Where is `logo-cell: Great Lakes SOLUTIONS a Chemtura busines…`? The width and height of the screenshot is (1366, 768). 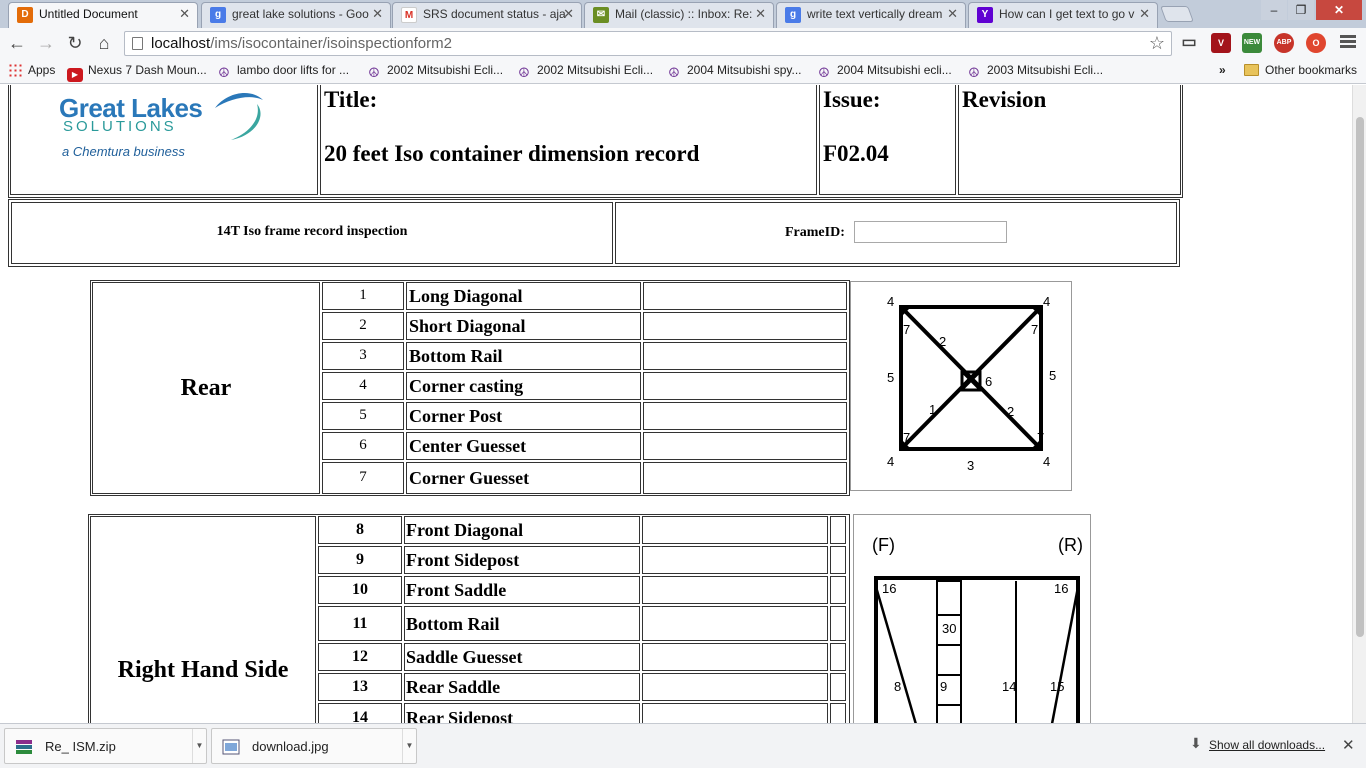
logo-cell: Great Lakes SOLUTIONS a Chemtura busines… is located at coordinates (164, 140).